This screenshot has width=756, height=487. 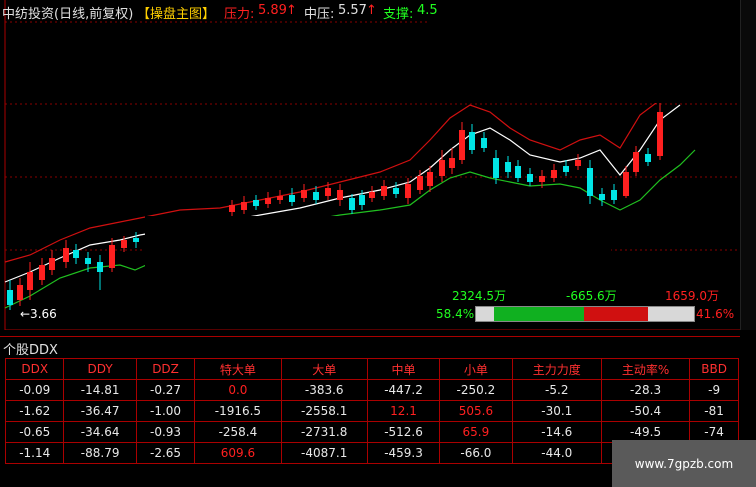 What do you see at coordinates (539, 314) in the screenshot?
I see `flow-green-segment` at bounding box center [539, 314].